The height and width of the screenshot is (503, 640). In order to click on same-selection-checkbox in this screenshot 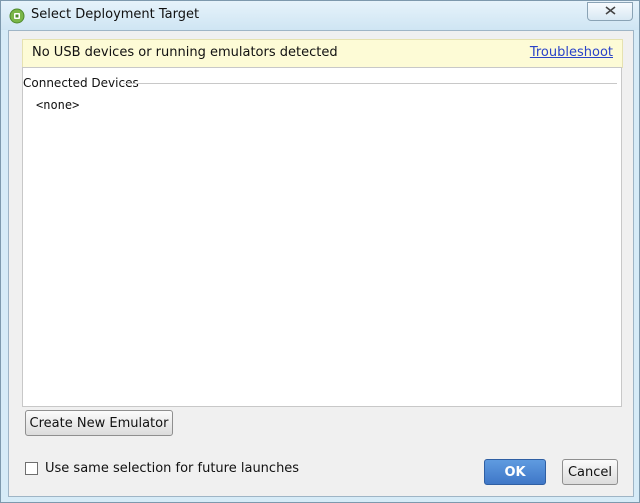, I will do `click(31, 468)`.